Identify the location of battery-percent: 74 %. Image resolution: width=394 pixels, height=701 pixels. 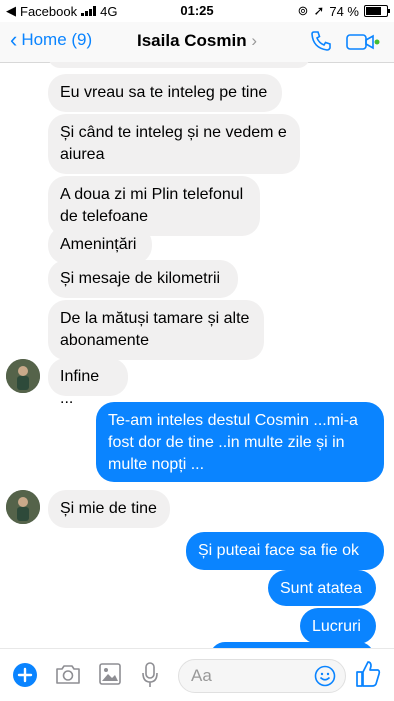
(344, 11).